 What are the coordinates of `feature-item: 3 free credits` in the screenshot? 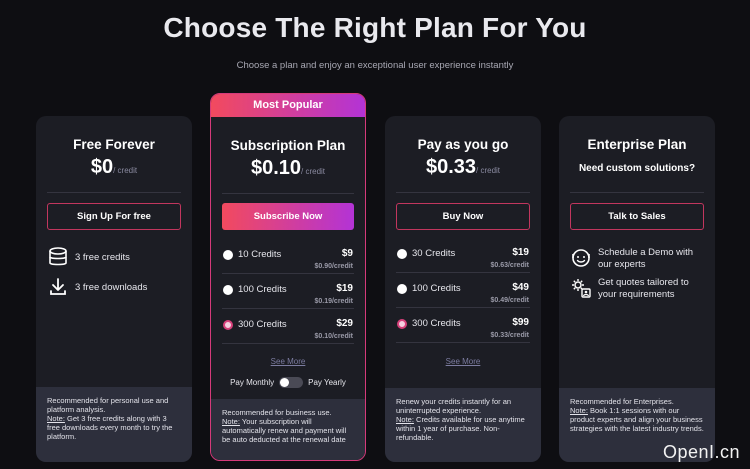 It's located at (115, 257).